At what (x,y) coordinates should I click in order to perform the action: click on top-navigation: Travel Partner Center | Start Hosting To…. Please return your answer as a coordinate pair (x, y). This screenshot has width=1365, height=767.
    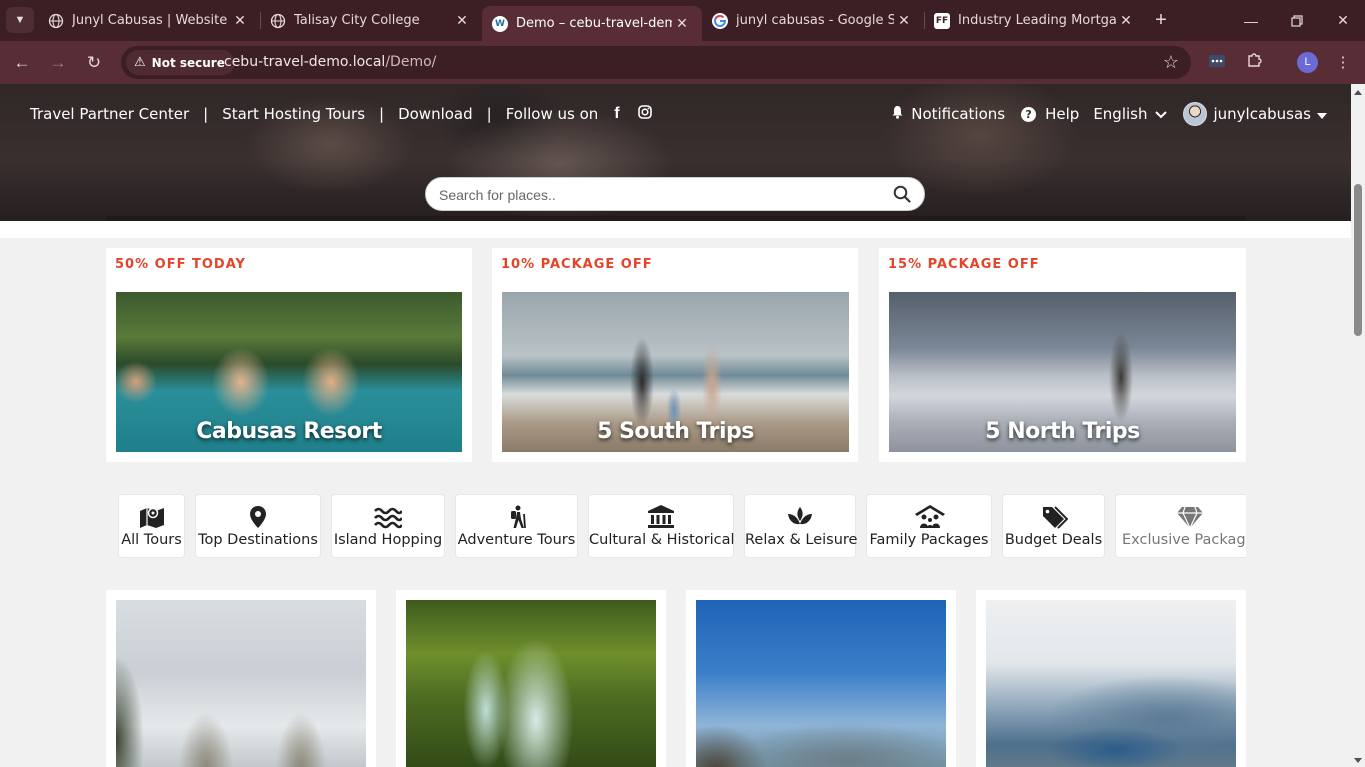
    Looking at the image, I should click on (341, 114).